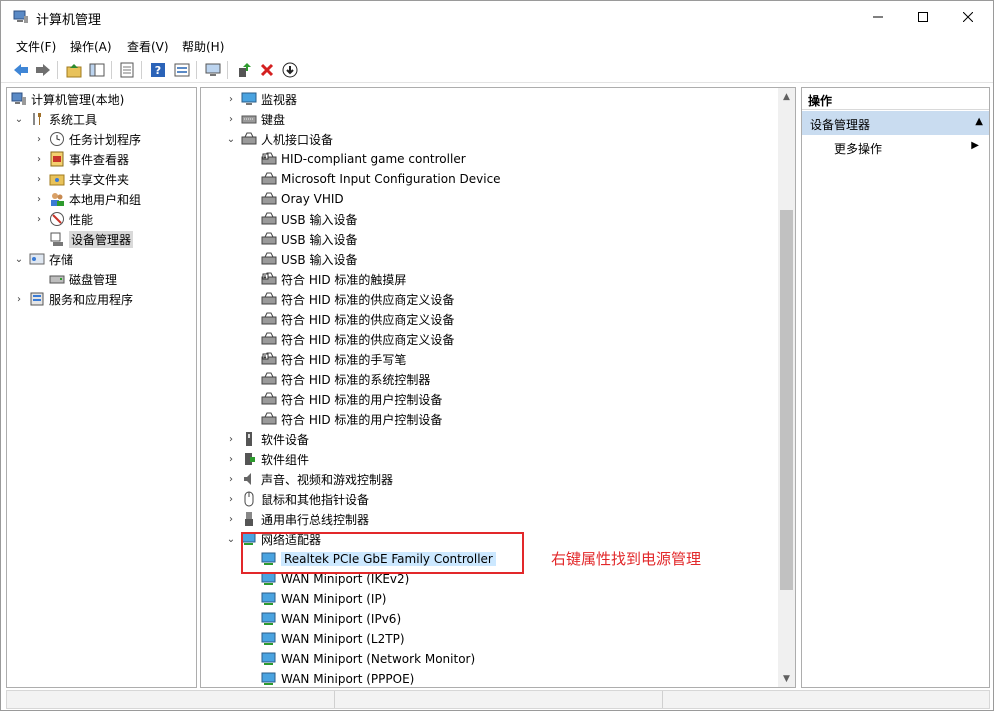  Describe the element at coordinates (297, 519) in the screenshot. I see `device-category-usb: › 通用串行总线控制器` at that location.